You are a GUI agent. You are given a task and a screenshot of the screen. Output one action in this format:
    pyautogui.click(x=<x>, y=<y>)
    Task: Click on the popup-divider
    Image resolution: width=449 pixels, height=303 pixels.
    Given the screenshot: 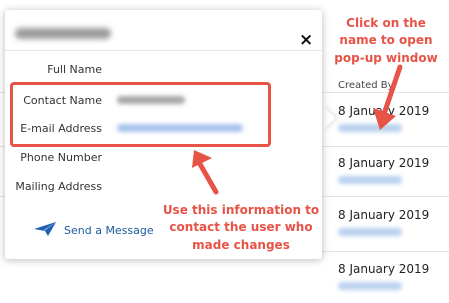 What is the action you would take?
    pyautogui.click(x=163, y=50)
    